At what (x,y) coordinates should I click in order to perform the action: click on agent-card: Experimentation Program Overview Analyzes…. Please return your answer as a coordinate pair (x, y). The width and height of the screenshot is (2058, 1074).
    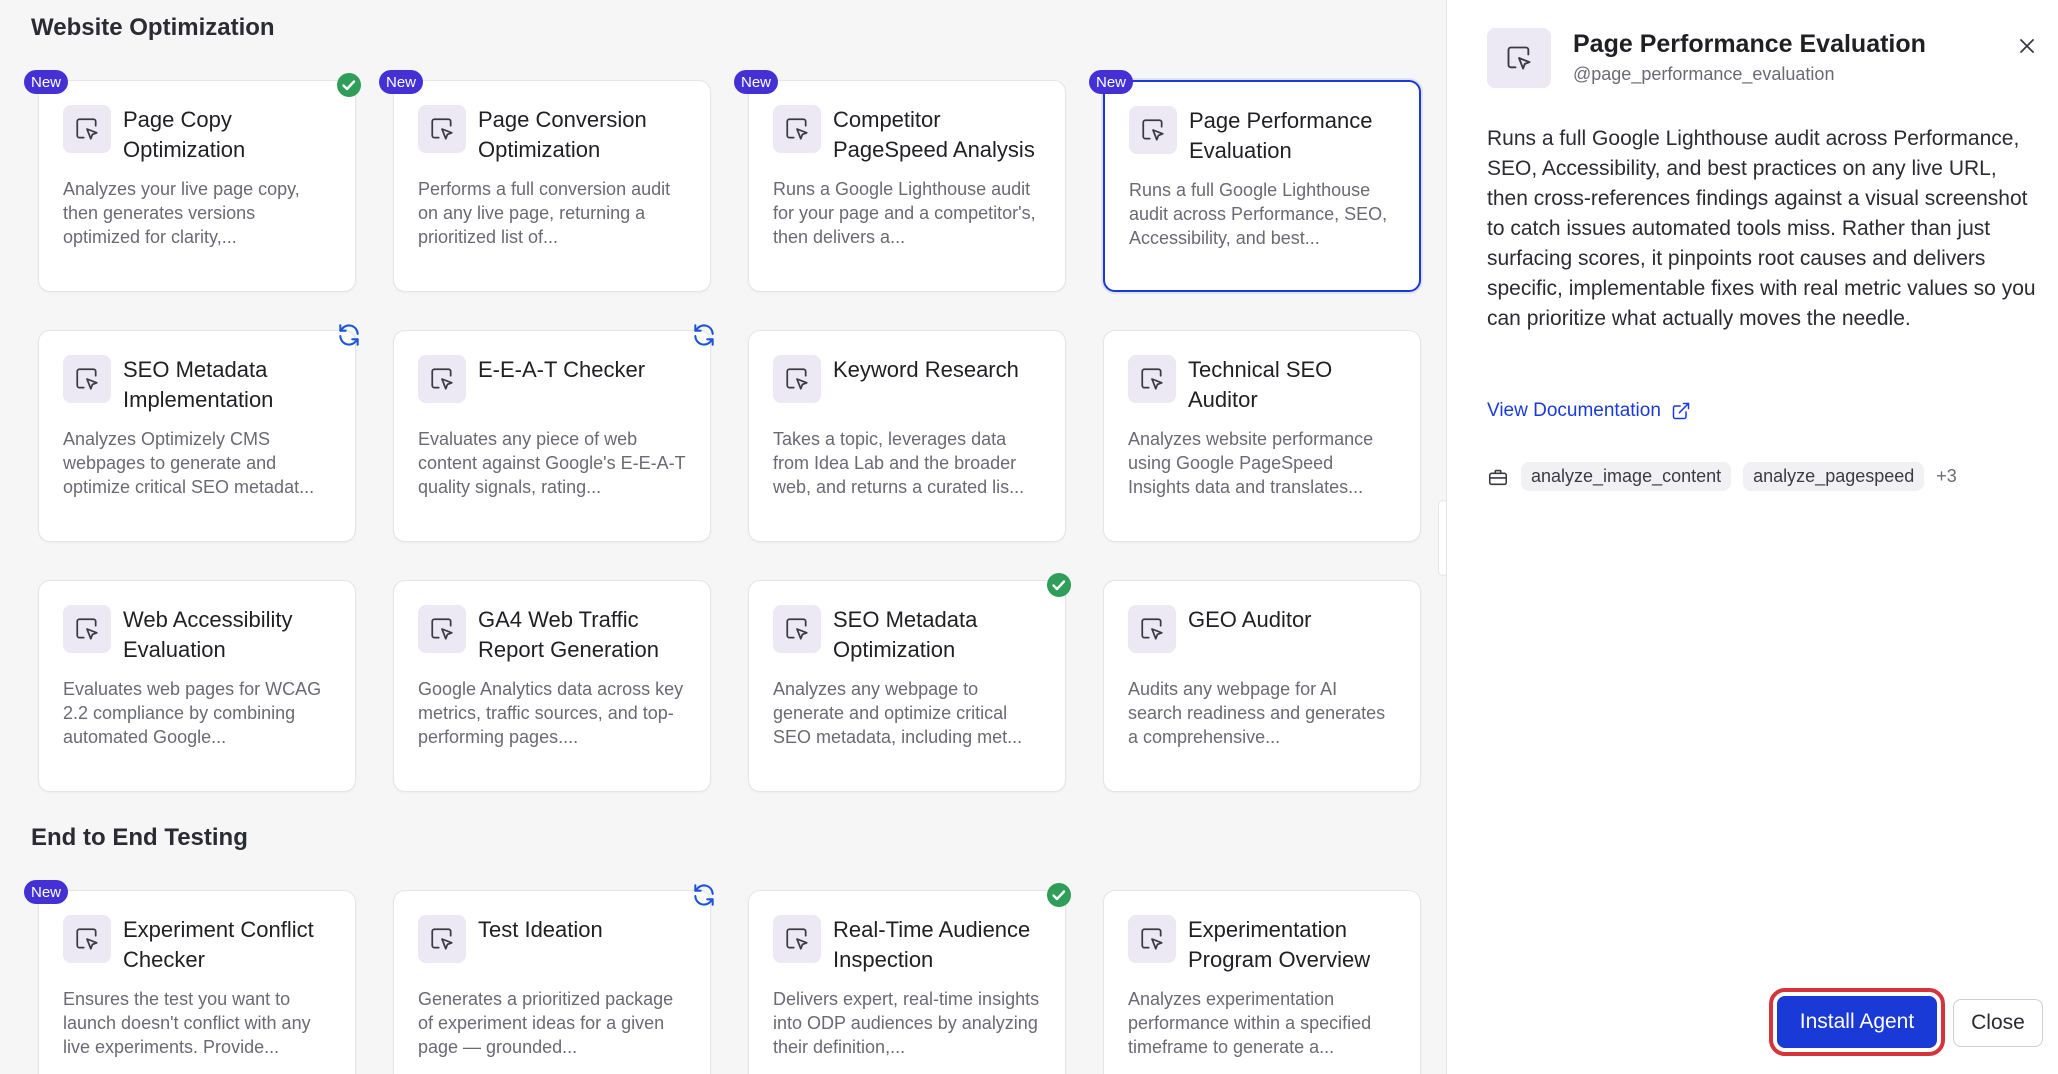
    Looking at the image, I should click on (1262, 982).